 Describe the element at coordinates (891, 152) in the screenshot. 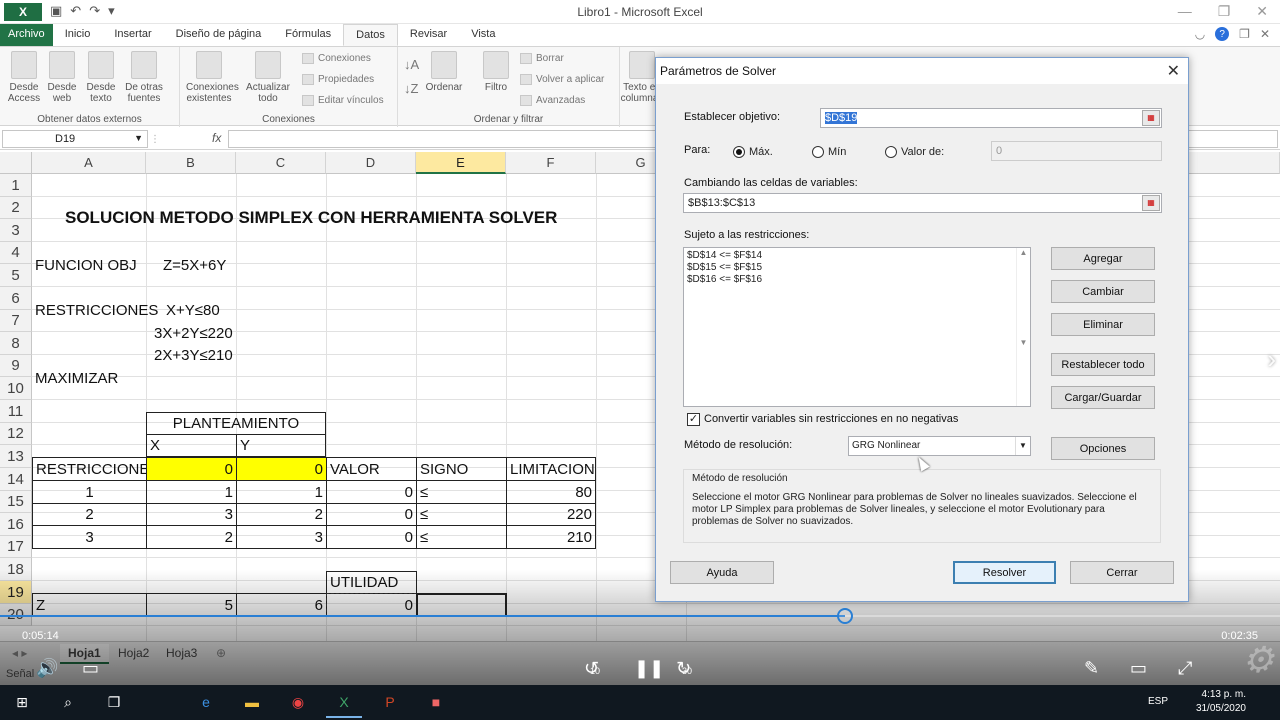

I see `radio-value-dot` at that location.